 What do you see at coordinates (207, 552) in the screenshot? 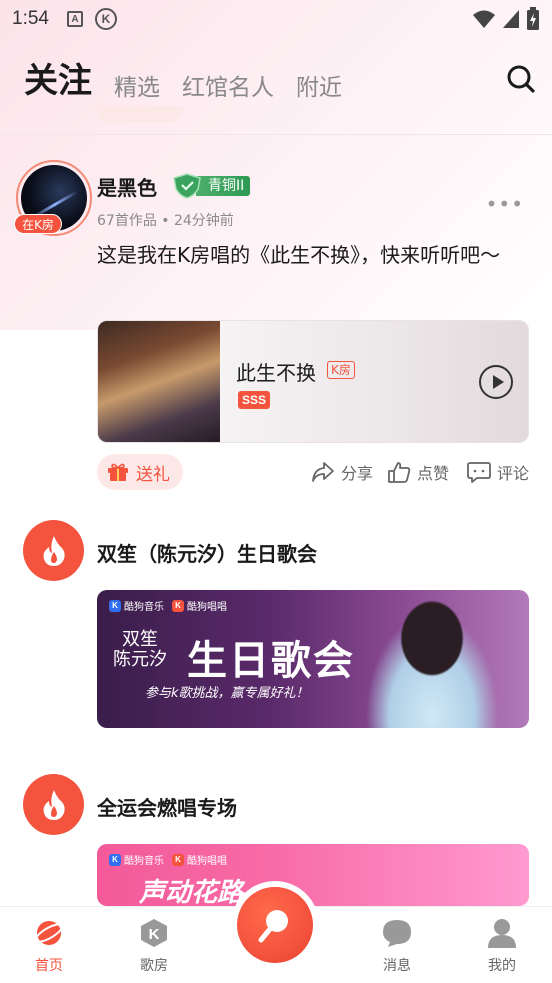
I see `section-title: 双笙（陈元汐）生日歌会` at bounding box center [207, 552].